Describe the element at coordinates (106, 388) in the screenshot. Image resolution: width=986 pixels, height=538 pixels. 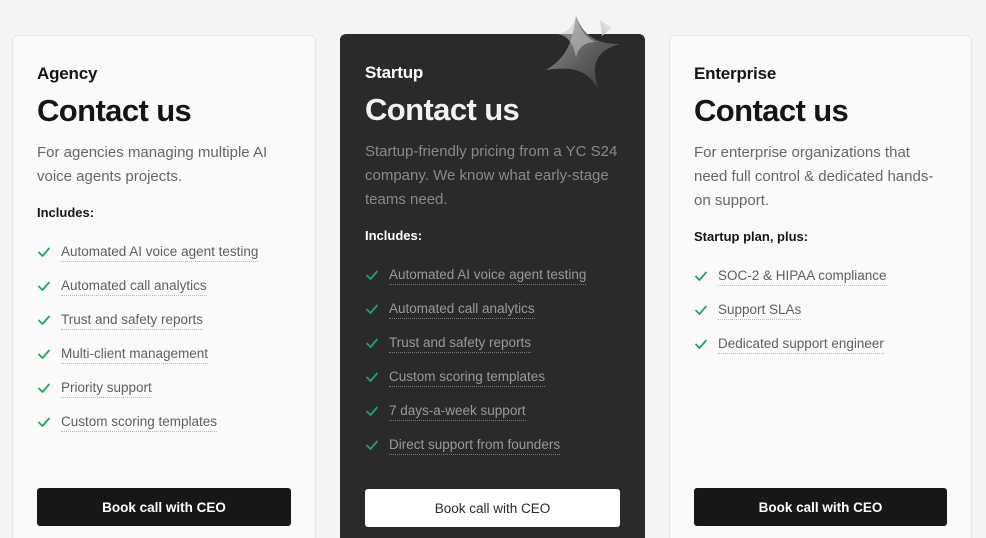
I see `feature-label: Priority support` at that location.